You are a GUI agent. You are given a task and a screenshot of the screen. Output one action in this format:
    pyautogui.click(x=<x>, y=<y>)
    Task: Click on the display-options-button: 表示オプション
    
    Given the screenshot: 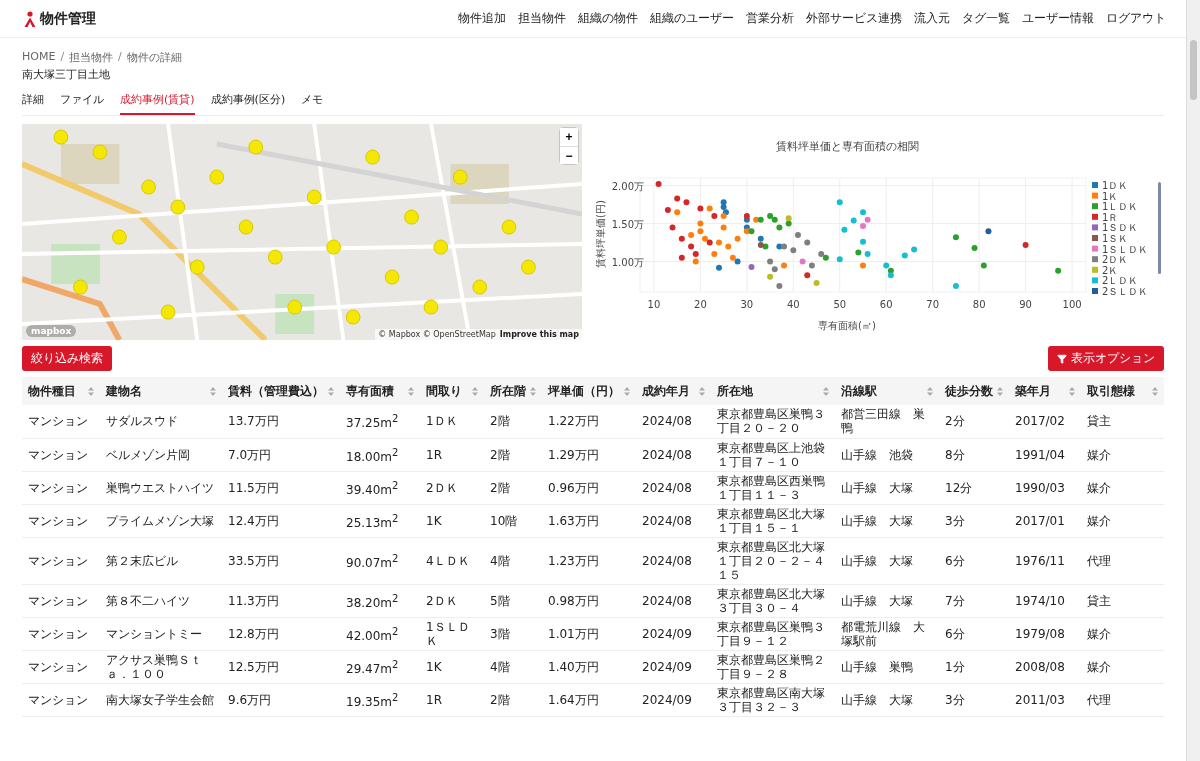 What is the action you would take?
    pyautogui.click(x=1106, y=358)
    